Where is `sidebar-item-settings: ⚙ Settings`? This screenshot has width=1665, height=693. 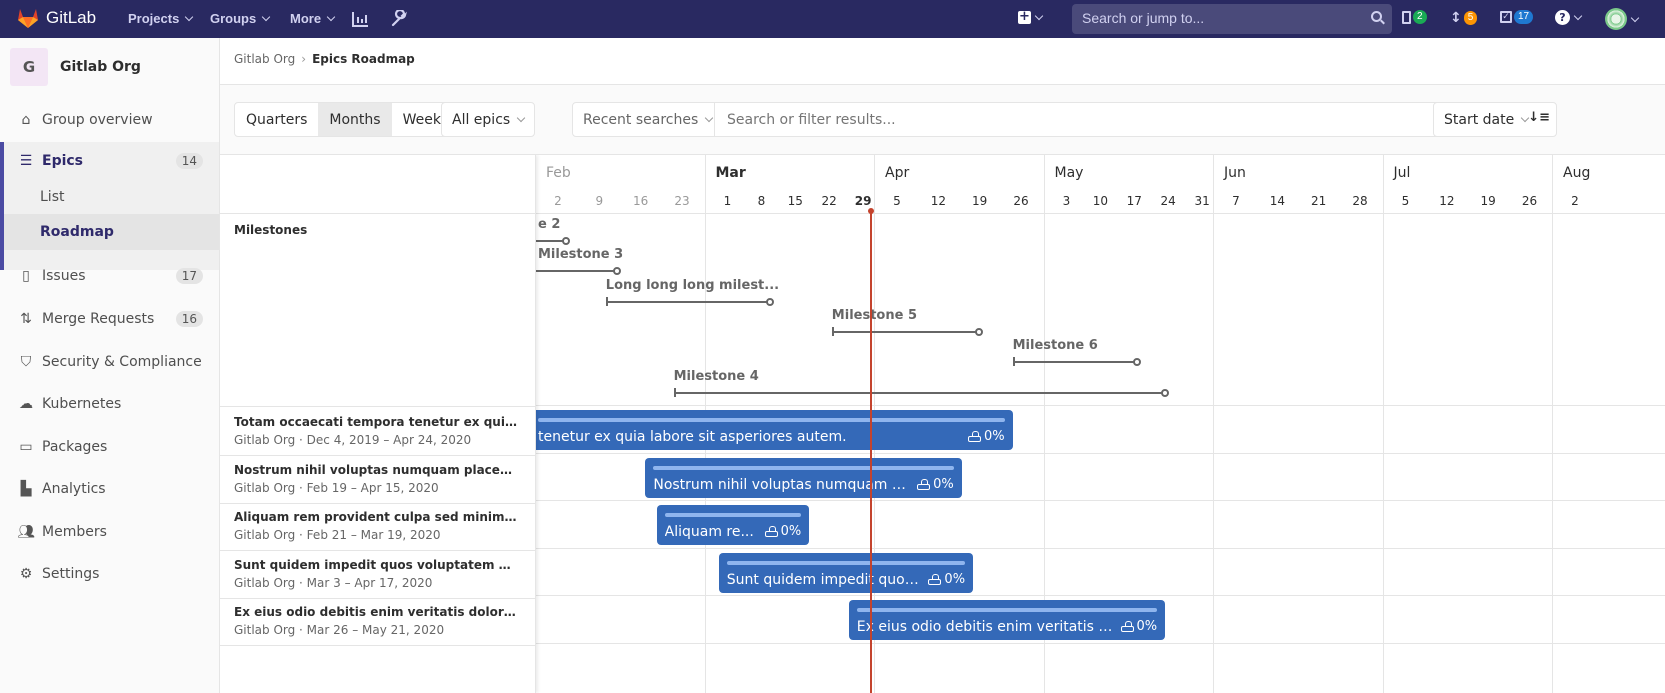 sidebar-item-settings: ⚙ Settings is located at coordinates (109, 574).